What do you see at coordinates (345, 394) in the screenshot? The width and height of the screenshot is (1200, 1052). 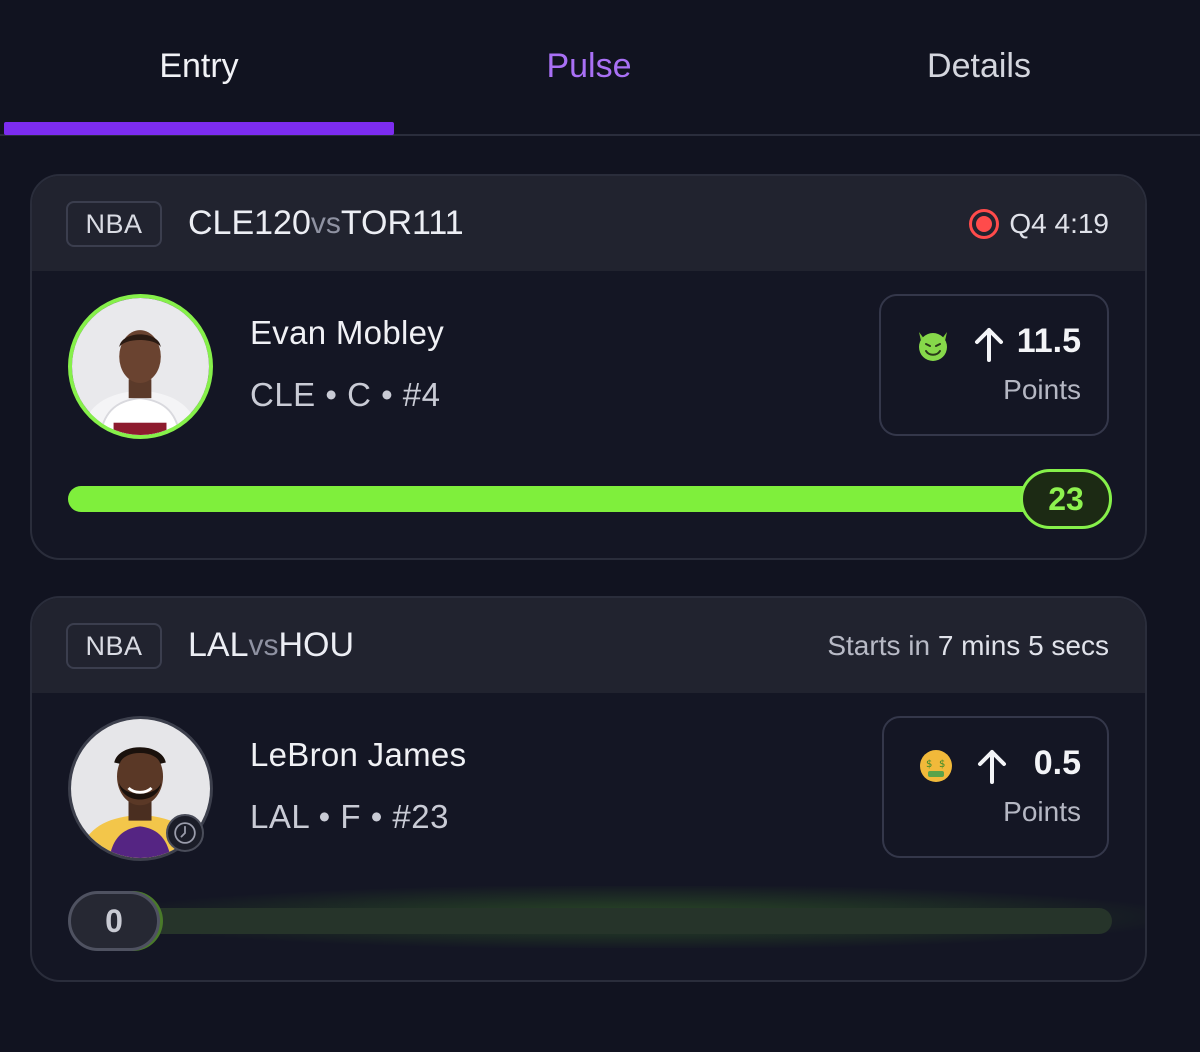 I see `player-meta: CLE • C • #4` at bounding box center [345, 394].